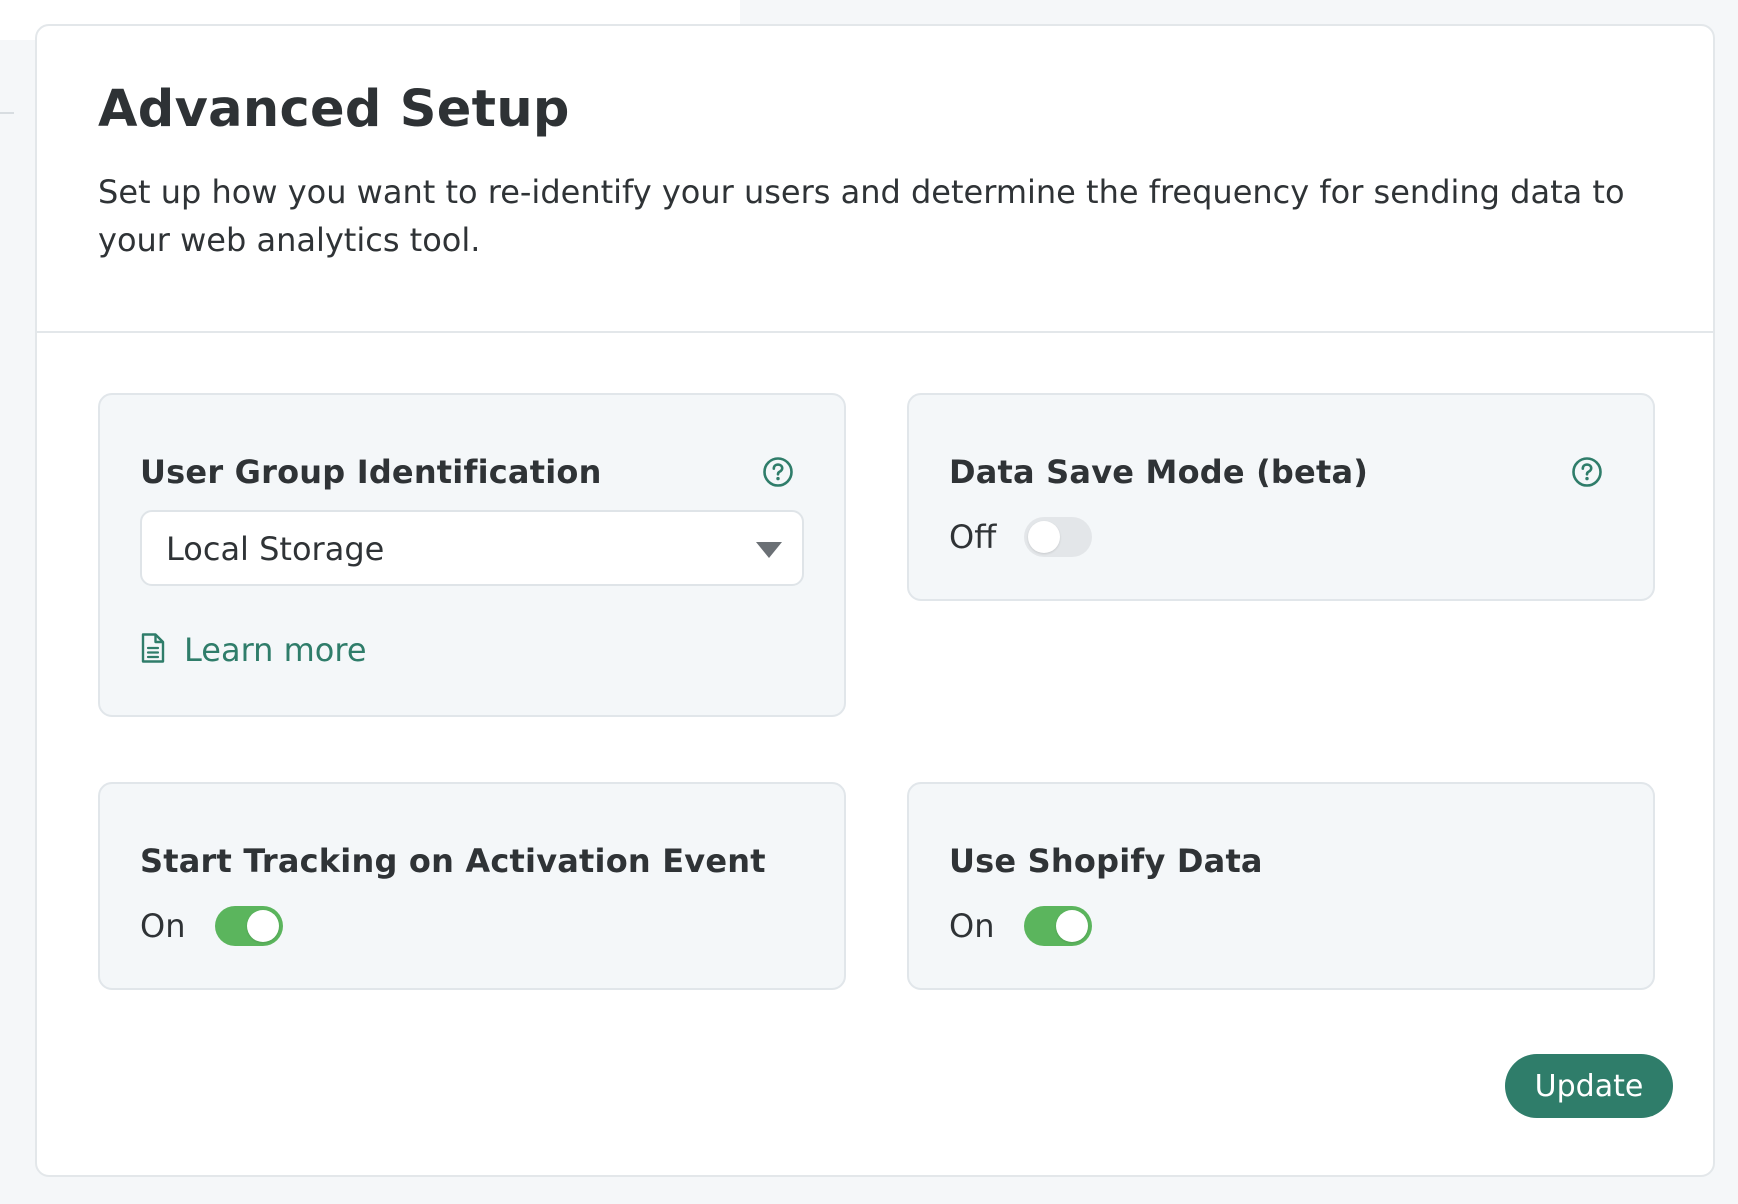 The width and height of the screenshot is (1738, 1204). Describe the element at coordinates (1106, 861) in the screenshot. I see `shopify-title: Use Shopify Data` at that location.